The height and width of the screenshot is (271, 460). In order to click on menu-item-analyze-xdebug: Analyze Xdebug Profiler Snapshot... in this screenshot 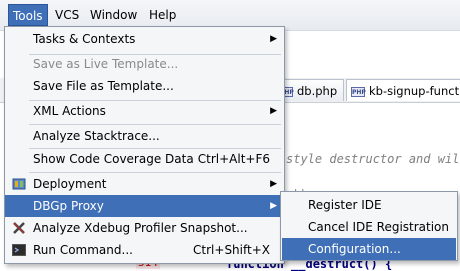, I will do `click(144, 228)`.